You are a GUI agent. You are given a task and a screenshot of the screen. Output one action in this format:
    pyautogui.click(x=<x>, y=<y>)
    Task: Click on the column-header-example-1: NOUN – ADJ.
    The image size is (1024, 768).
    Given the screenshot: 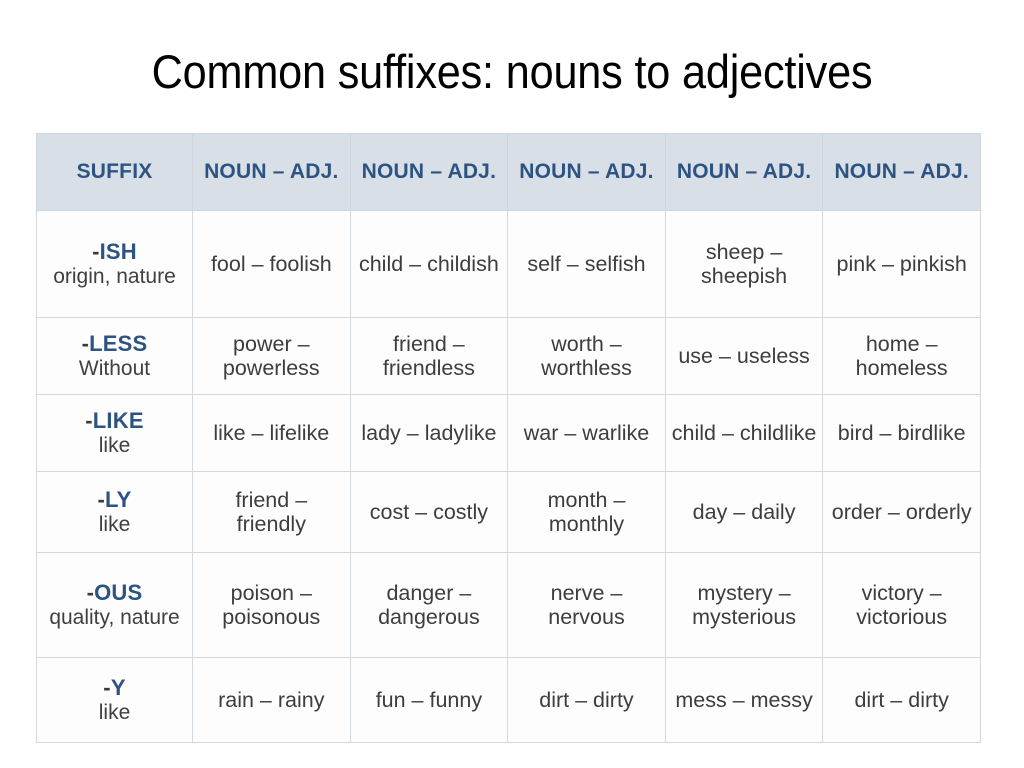 What is the action you would take?
    pyautogui.click(x=271, y=172)
    